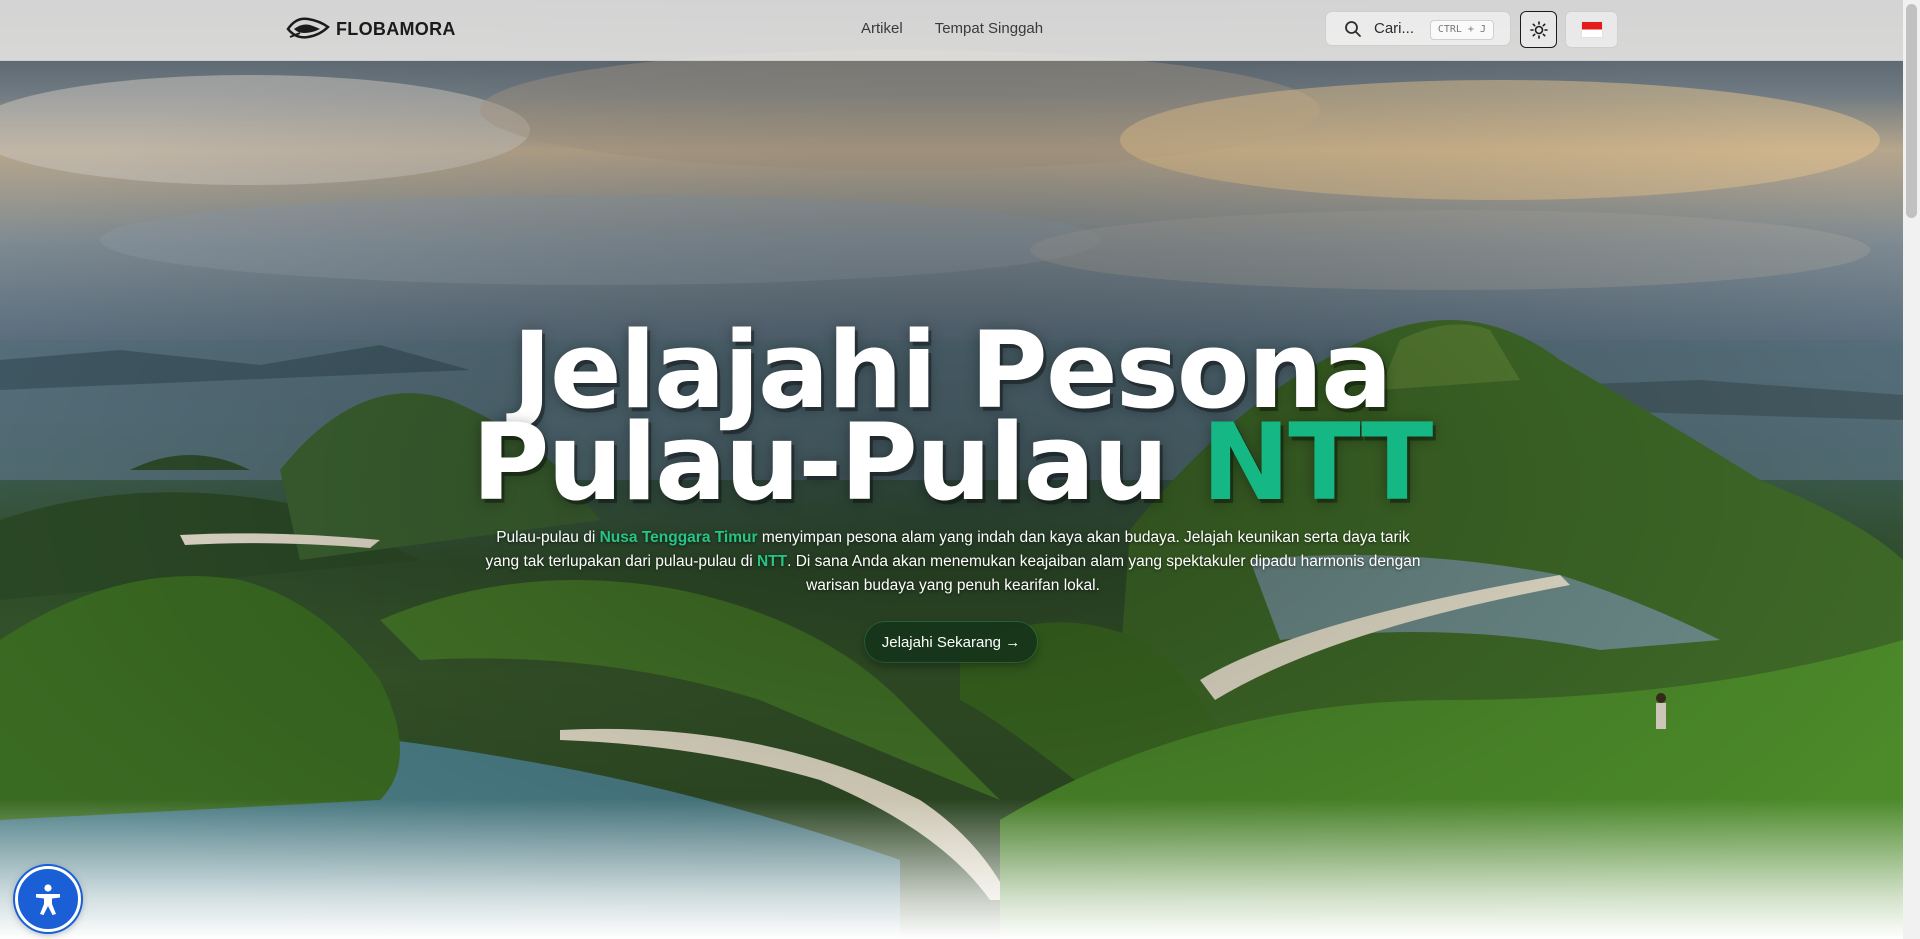 This screenshot has height=939, width=1920. I want to click on nav-link-tempat-singgah: Tempat Singgah, so click(989, 28).